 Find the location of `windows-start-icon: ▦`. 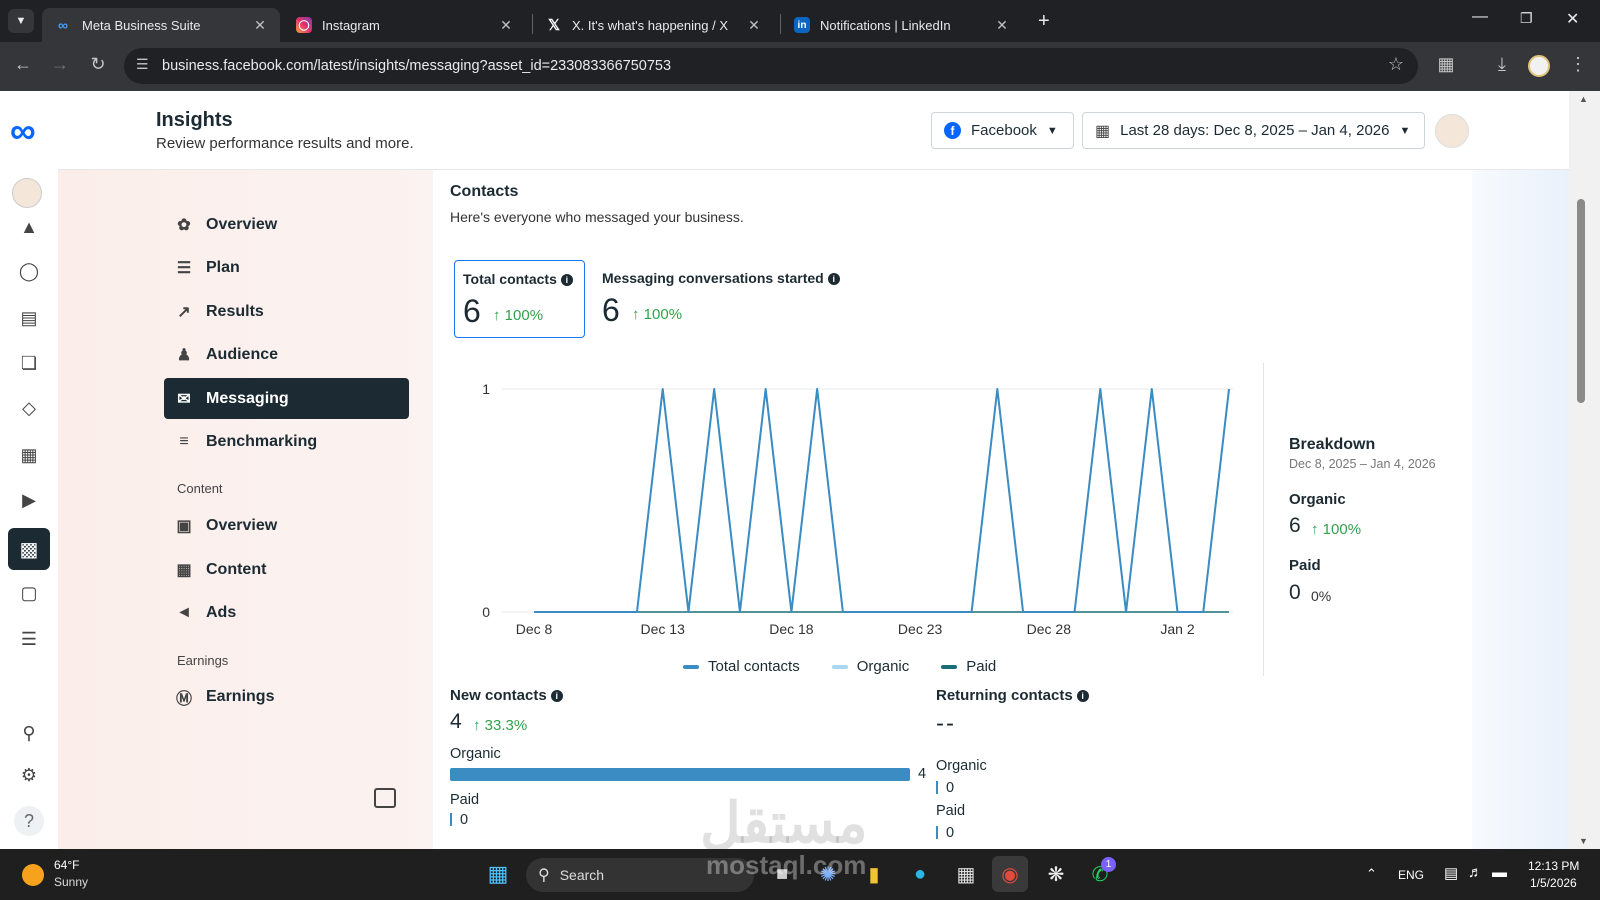

windows-start-icon: ▦ is located at coordinates (498, 874).